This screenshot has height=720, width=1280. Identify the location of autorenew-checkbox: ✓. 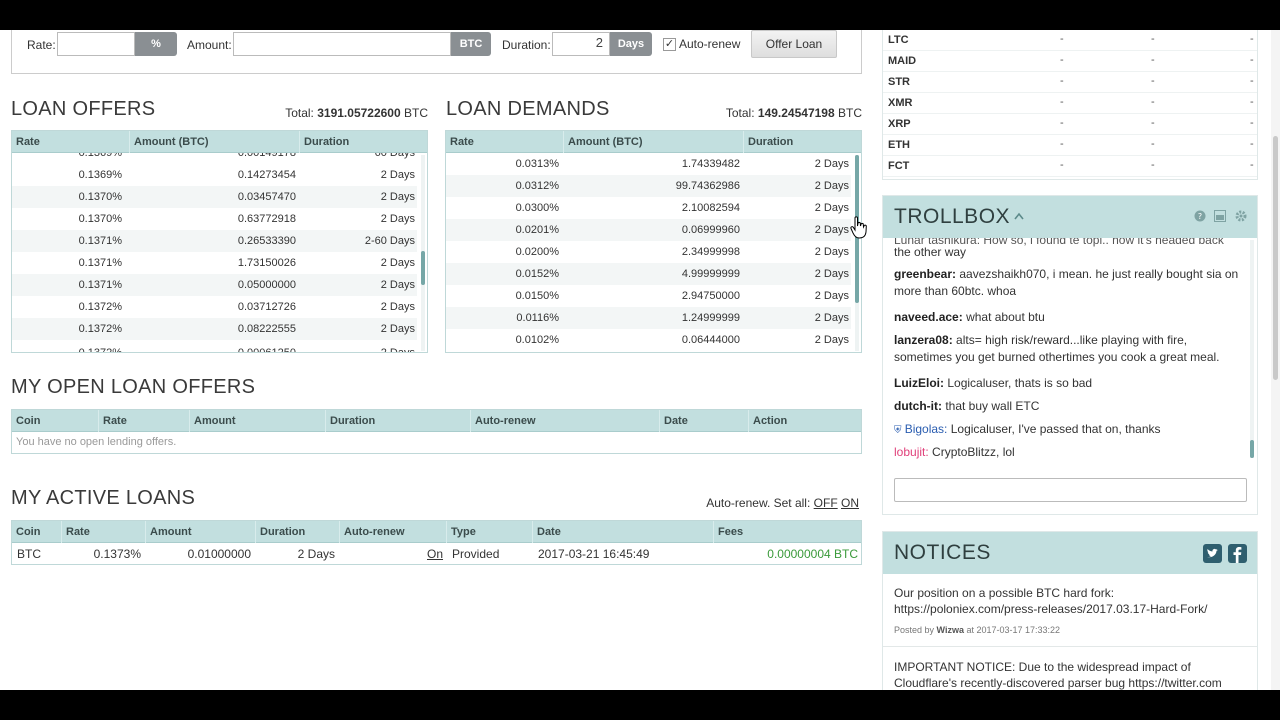
(669, 44).